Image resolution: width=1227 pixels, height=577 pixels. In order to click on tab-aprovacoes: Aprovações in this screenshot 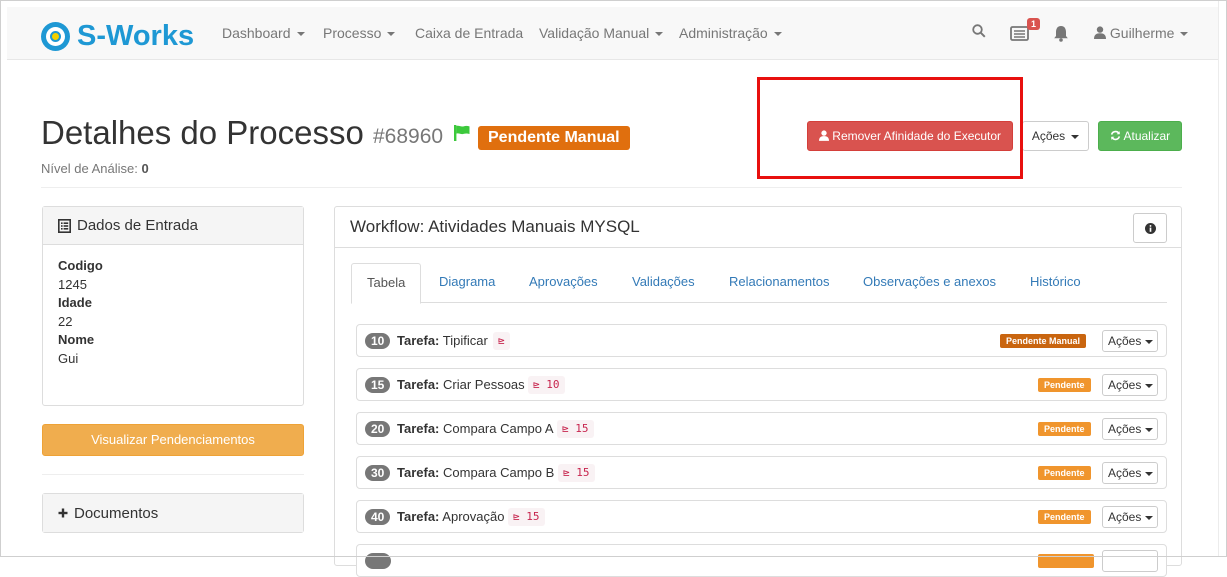, I will do `click(563, 283)`.